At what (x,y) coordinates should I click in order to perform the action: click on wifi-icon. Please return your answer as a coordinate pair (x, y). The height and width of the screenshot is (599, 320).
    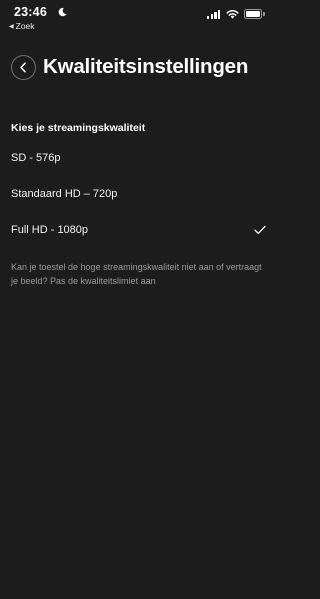
    Looking at the image, I should click on (232, 14).